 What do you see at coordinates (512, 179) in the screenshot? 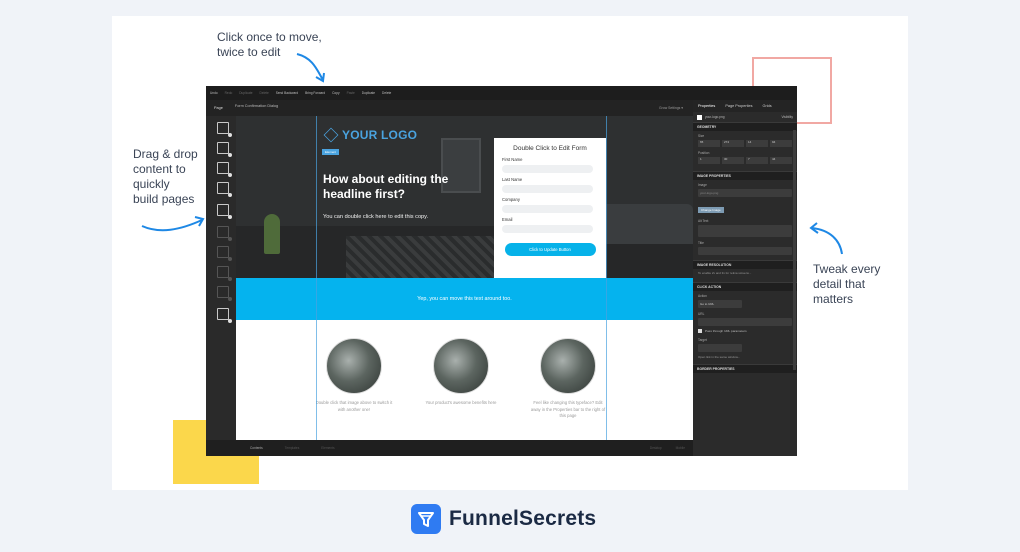
I see `last-name-label: Last Name` at bounding box center [512, 179].